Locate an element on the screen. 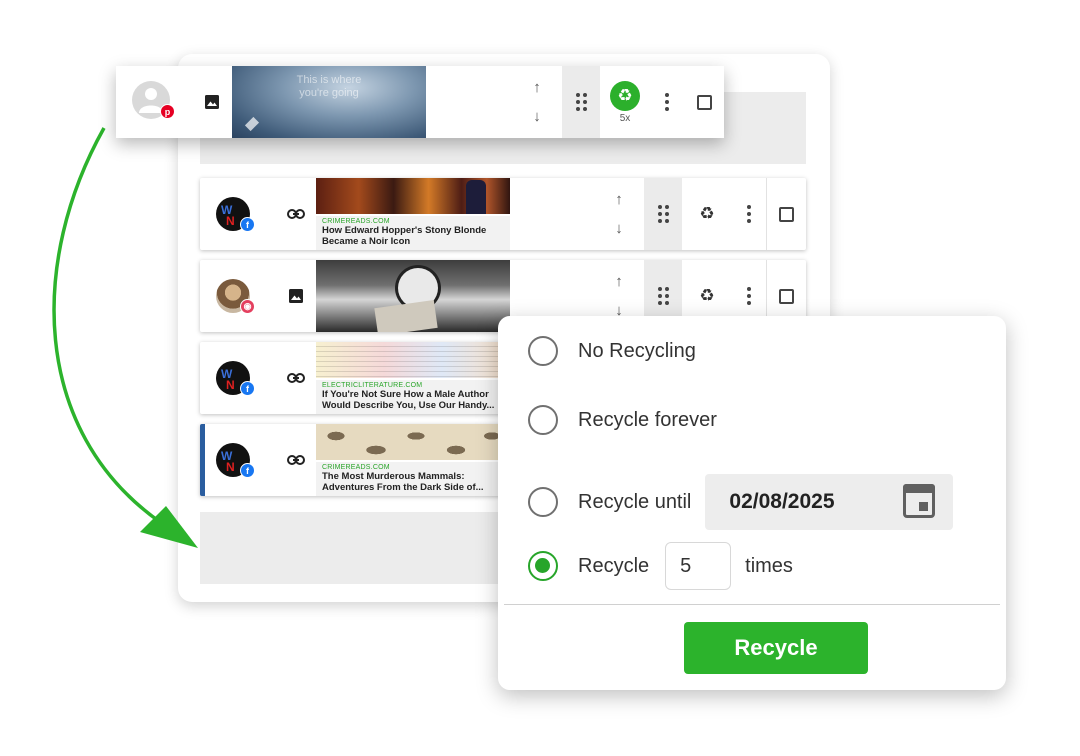  option-recycle-forever: Recycle forever is located at coordinates (622, 420).